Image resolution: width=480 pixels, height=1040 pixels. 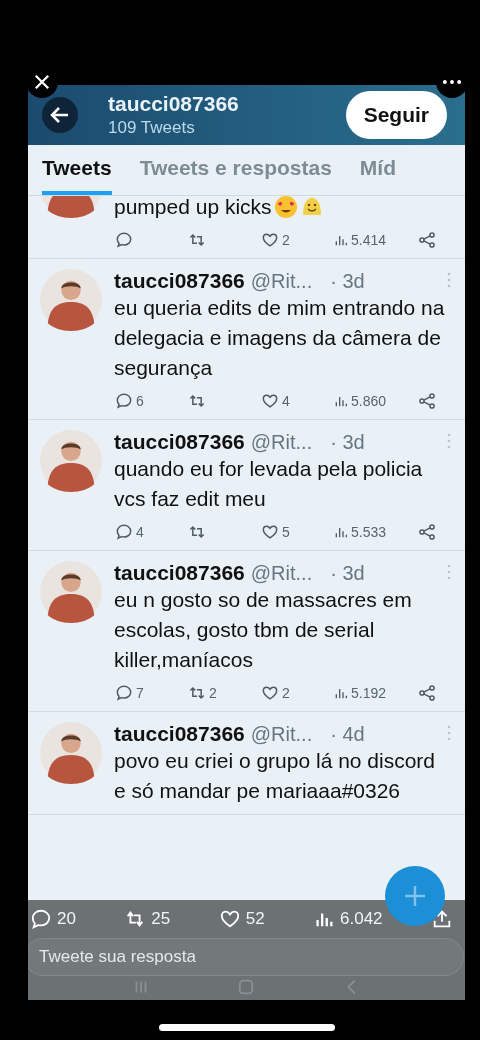 What do you see at coordinates (369, 532) in the screenshot?
I see `view-count: 5.533` at bounding box center [369, 532].